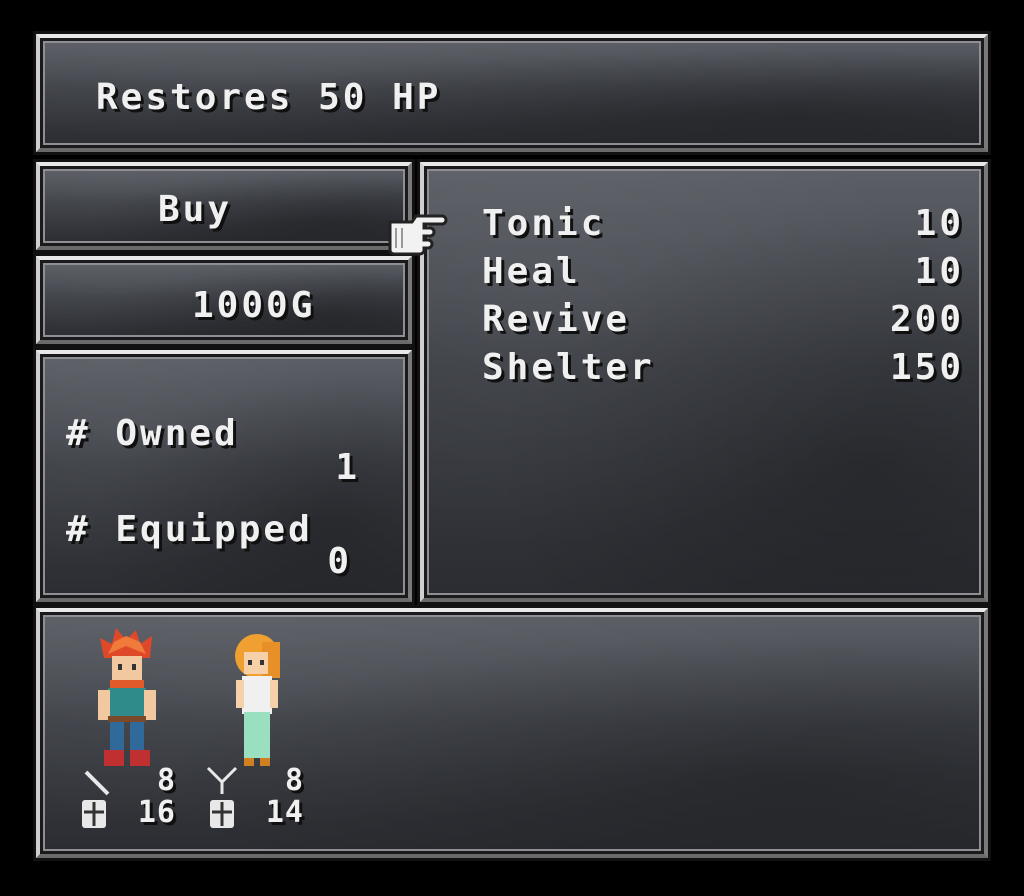  I want to click on owned-value: 1, so click(347, 467).